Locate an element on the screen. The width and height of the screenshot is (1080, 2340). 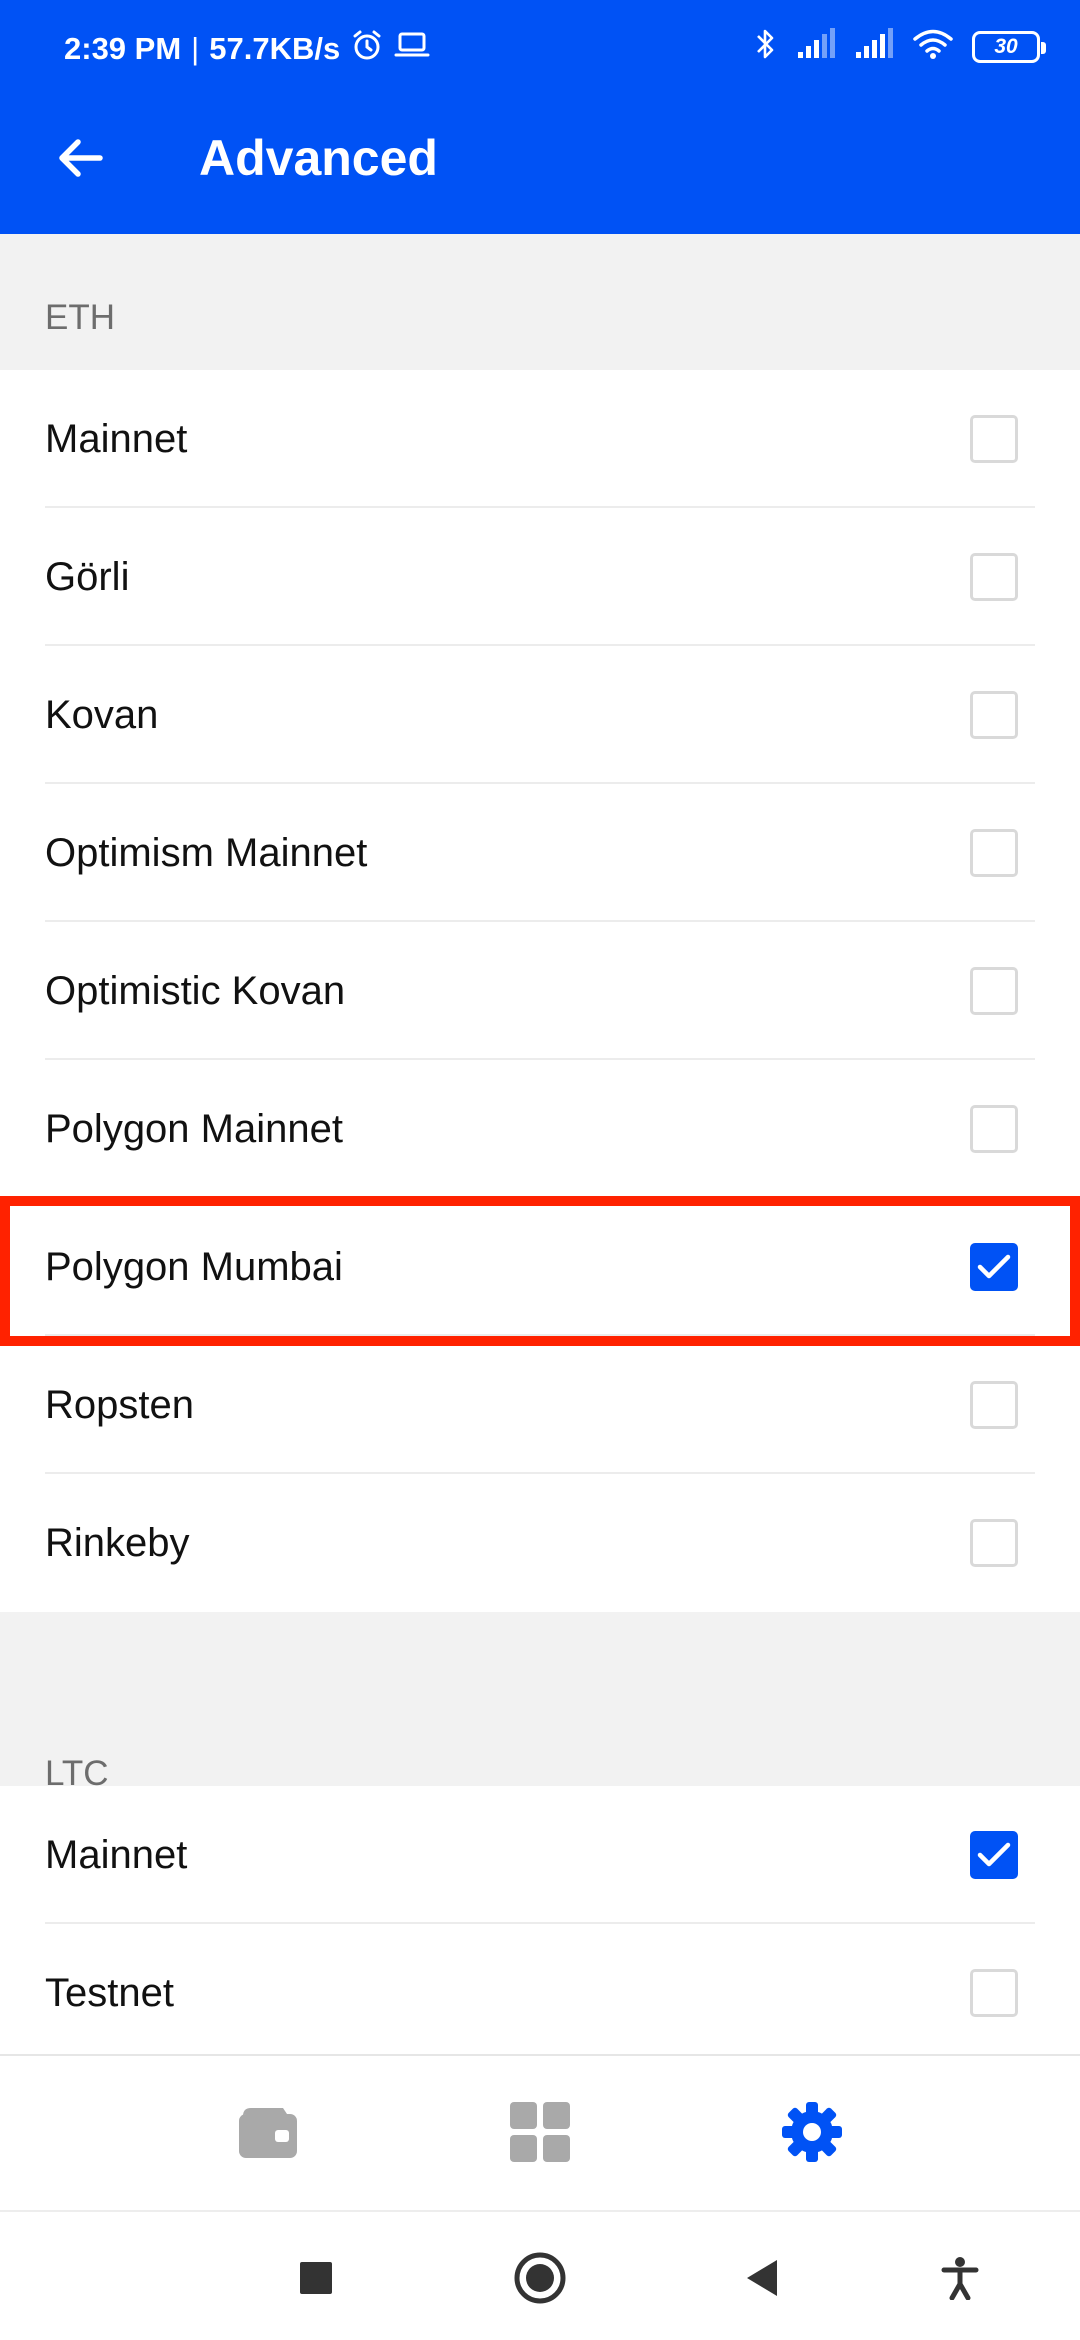
network-row: Görli is located at coordinates (540, 577).